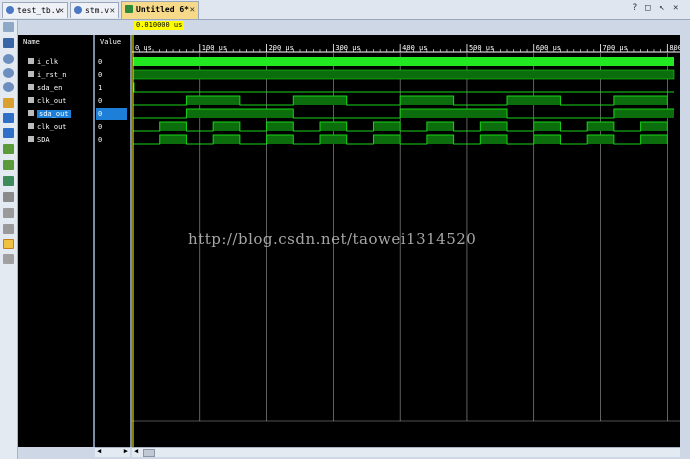 This screenshot has height=459, width=690. I want to click on go-to-start-icon, so click(8, 118).